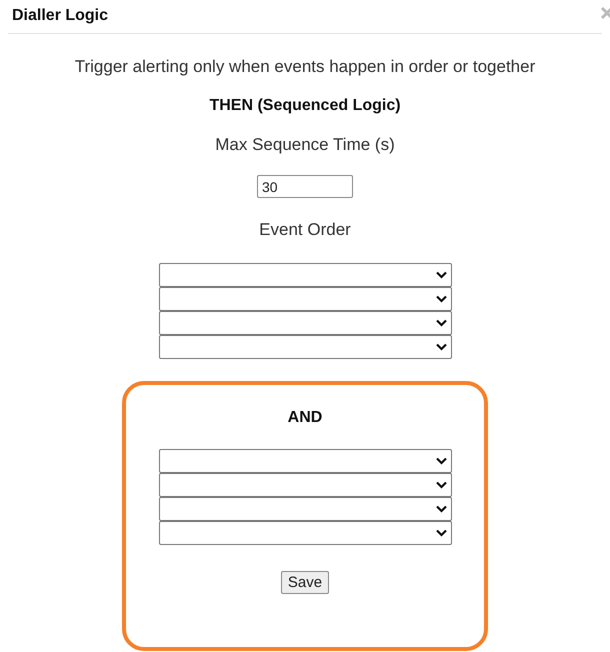 The width and height of the screenshot is (610, 652). I want to click on field-label: Max Sequence Time (s), so click(305, 145).